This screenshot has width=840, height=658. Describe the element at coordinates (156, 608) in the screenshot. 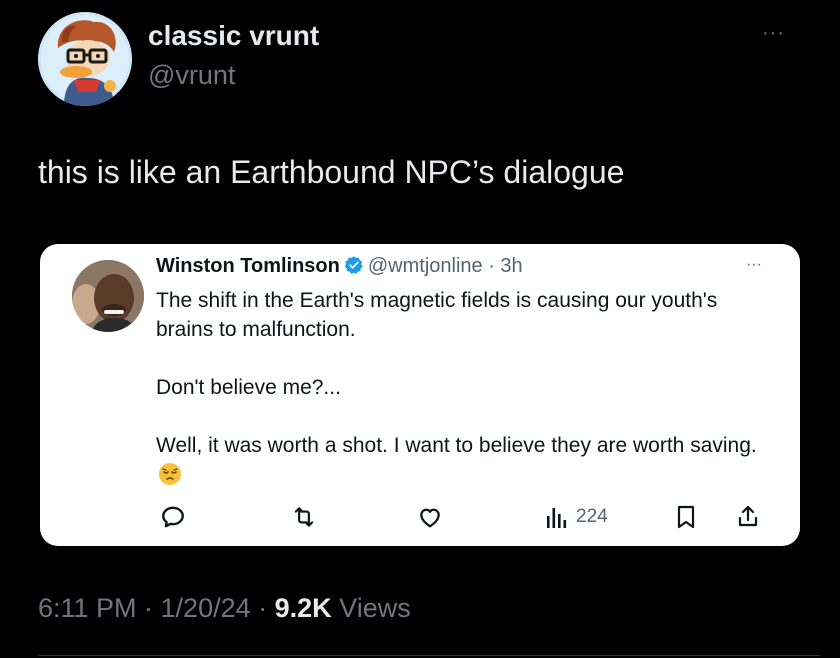

I see `timestamp: 6:11 PM · 1/20/24 ·` at that location.